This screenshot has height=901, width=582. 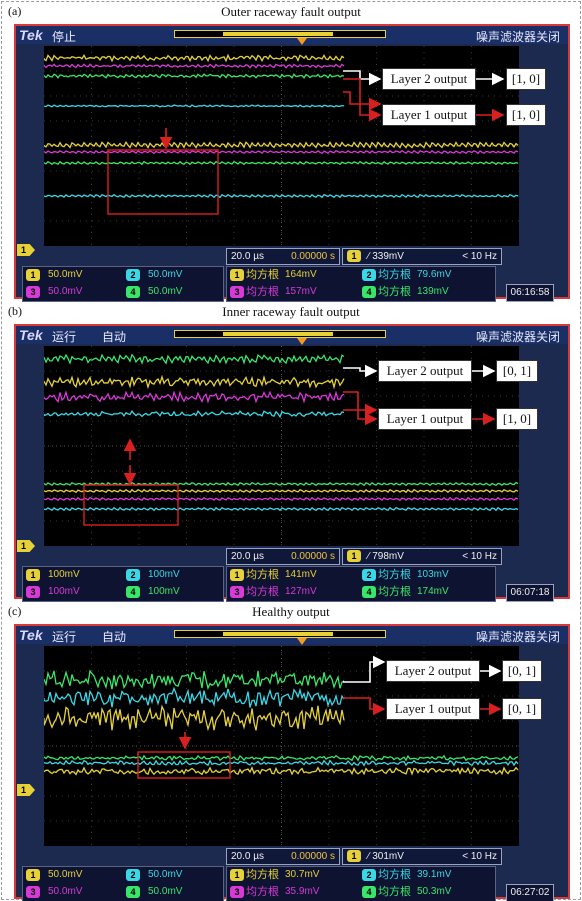 I want to click on channel-scale-2: 2 50.0mV, so click(x=154, y=275).